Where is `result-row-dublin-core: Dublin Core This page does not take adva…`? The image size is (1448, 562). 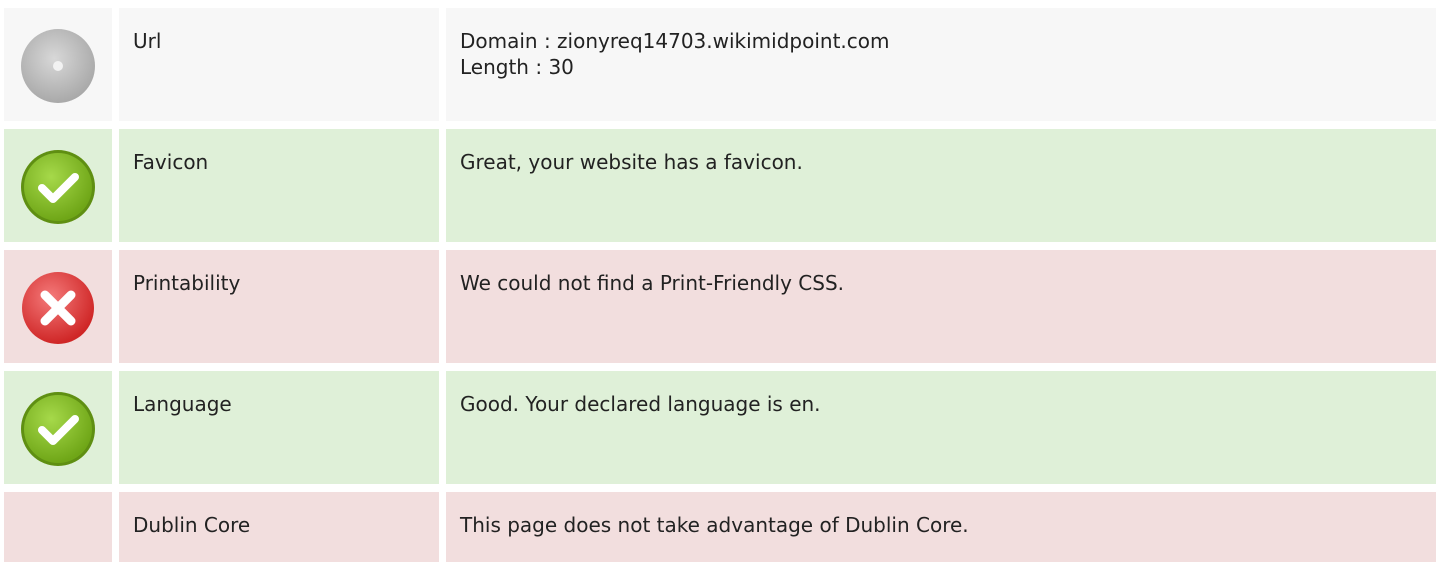 result-row-dublin-core: Dublin Core This page does not take adva… is located at coordinates (724, 527).